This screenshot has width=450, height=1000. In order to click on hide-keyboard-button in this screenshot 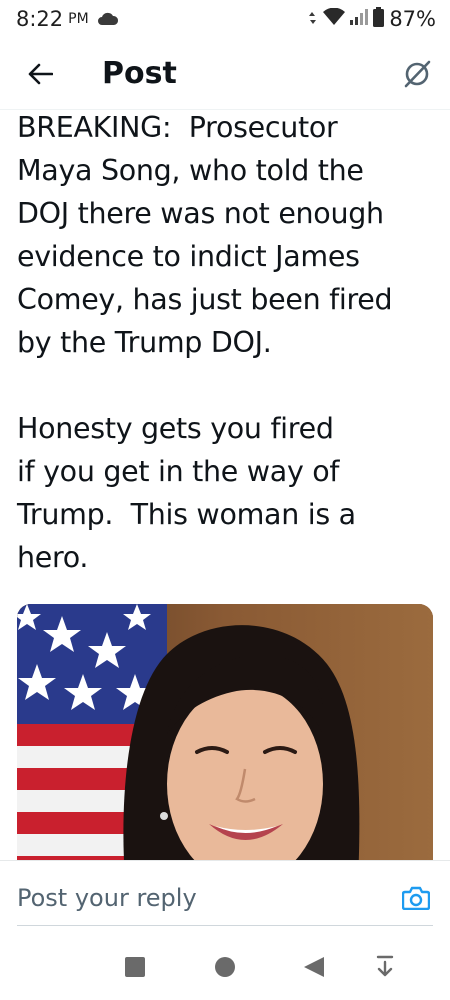, I will do `click(385, 967)`.